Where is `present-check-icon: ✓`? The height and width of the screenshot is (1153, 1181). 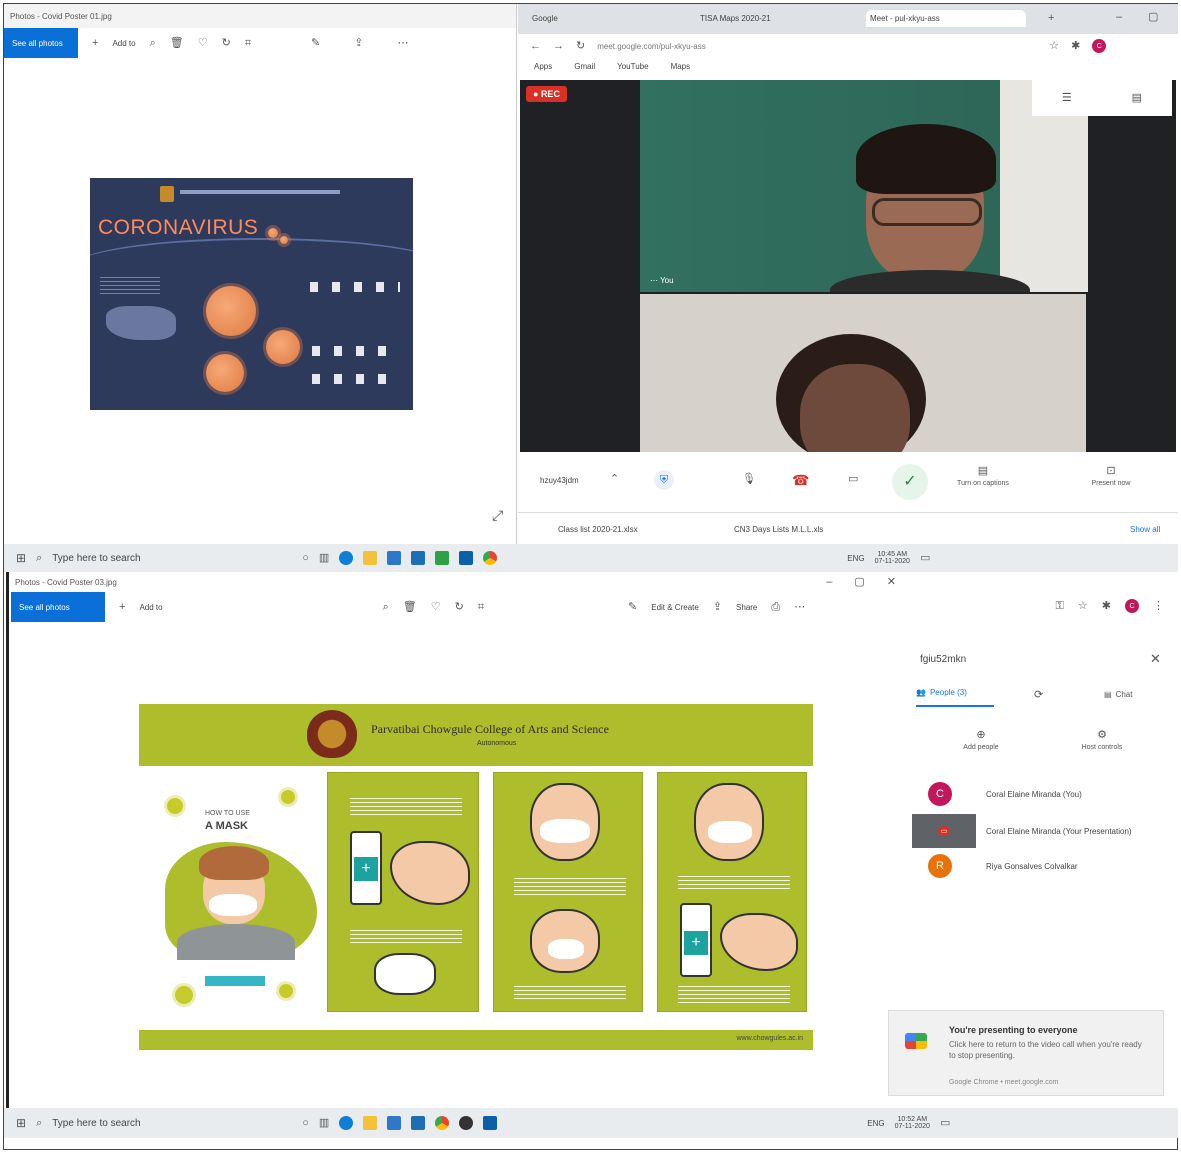 present-check-icon: ✓ is located at coordinates (910, 482).